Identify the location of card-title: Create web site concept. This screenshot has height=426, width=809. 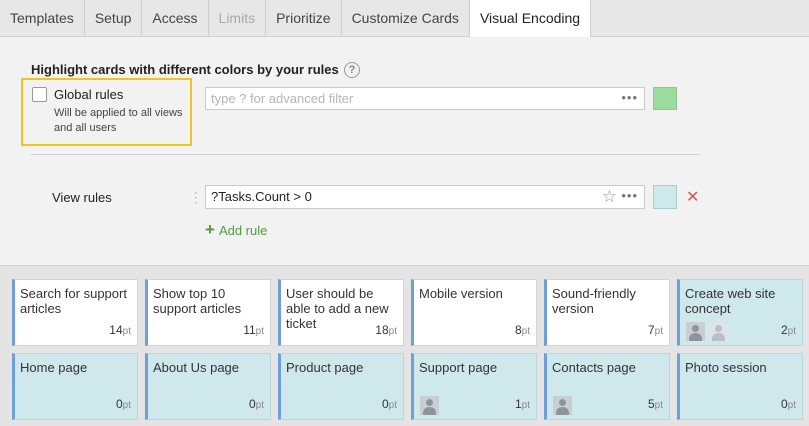
(730, 301).